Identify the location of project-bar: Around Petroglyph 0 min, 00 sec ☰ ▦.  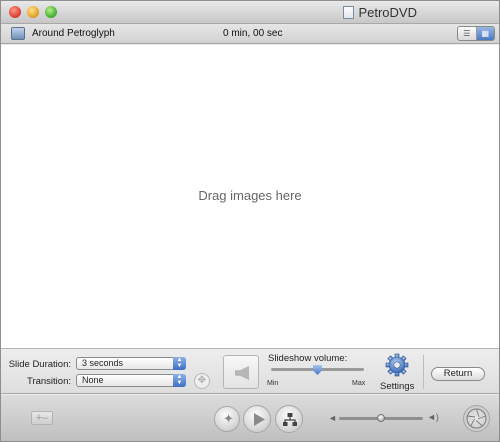
(250, 34).